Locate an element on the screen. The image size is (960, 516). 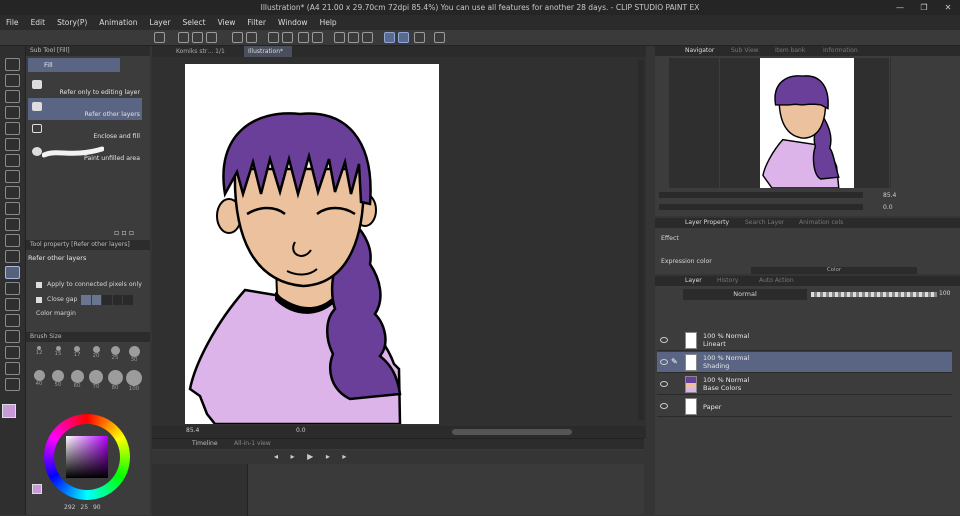
saturation-square is located at coordinates (87, 457).